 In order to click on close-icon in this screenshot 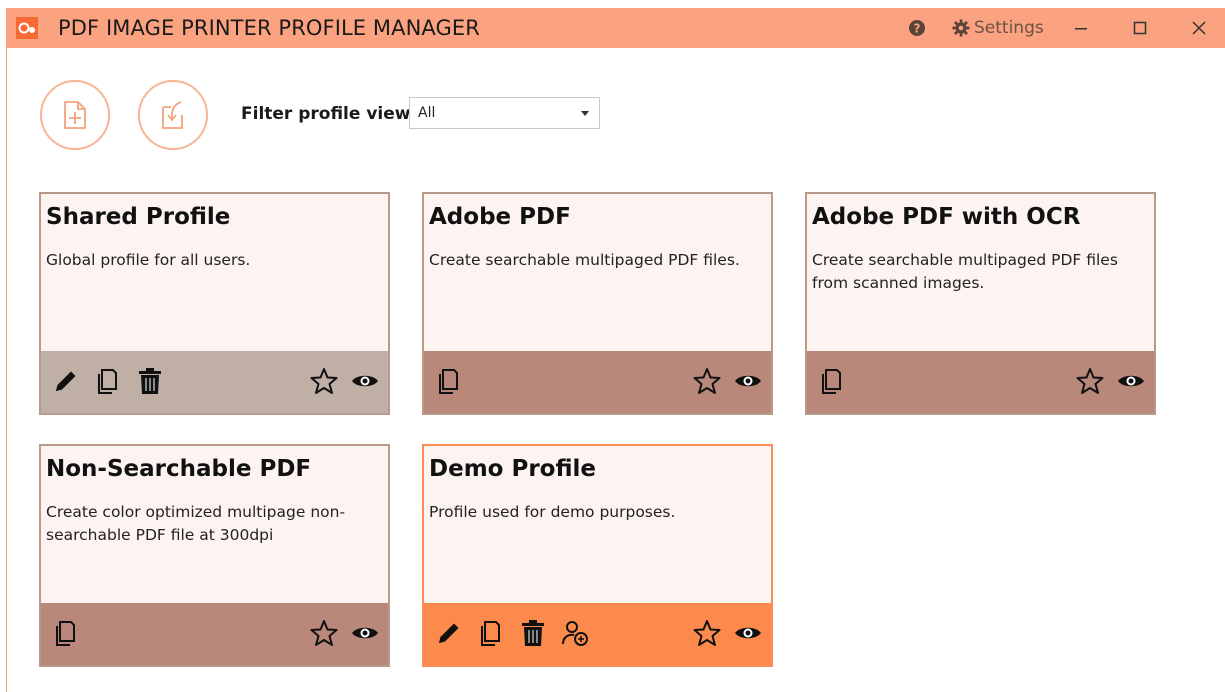, I will do `click(1199, 28)`.